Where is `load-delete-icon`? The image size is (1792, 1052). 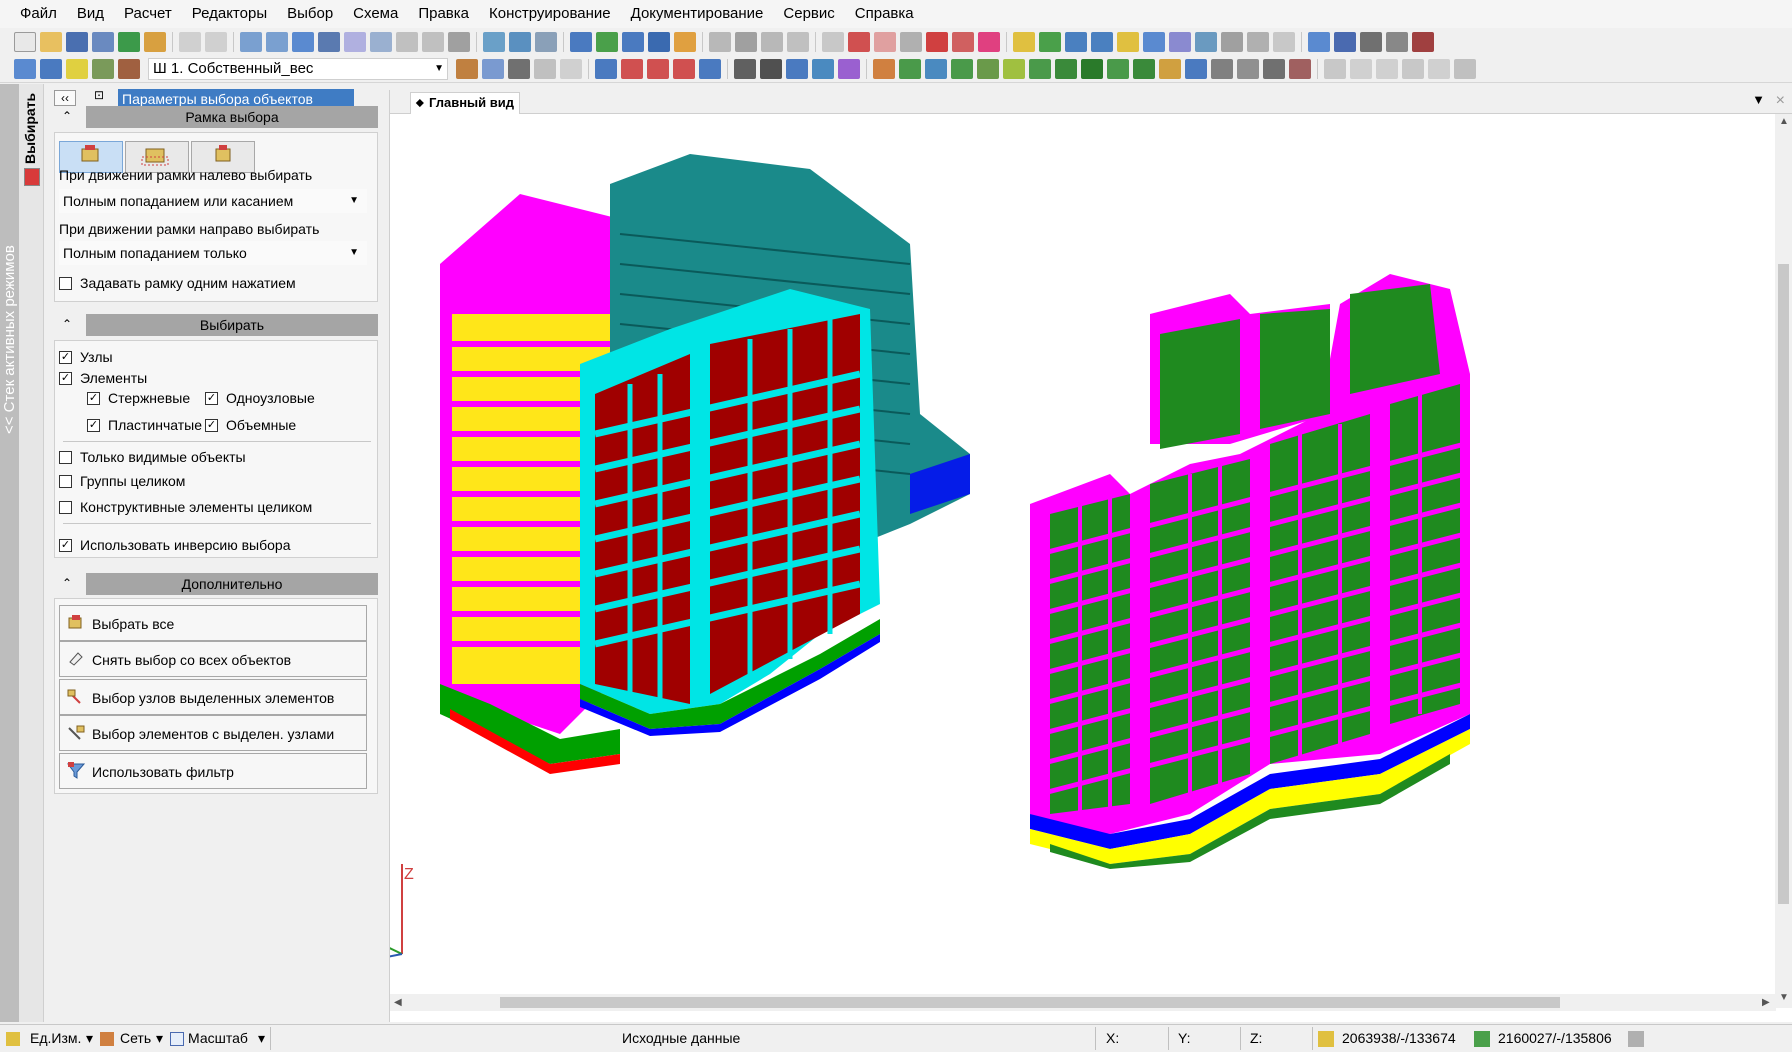
load-delete-icon is located at coordinates (571, 68).